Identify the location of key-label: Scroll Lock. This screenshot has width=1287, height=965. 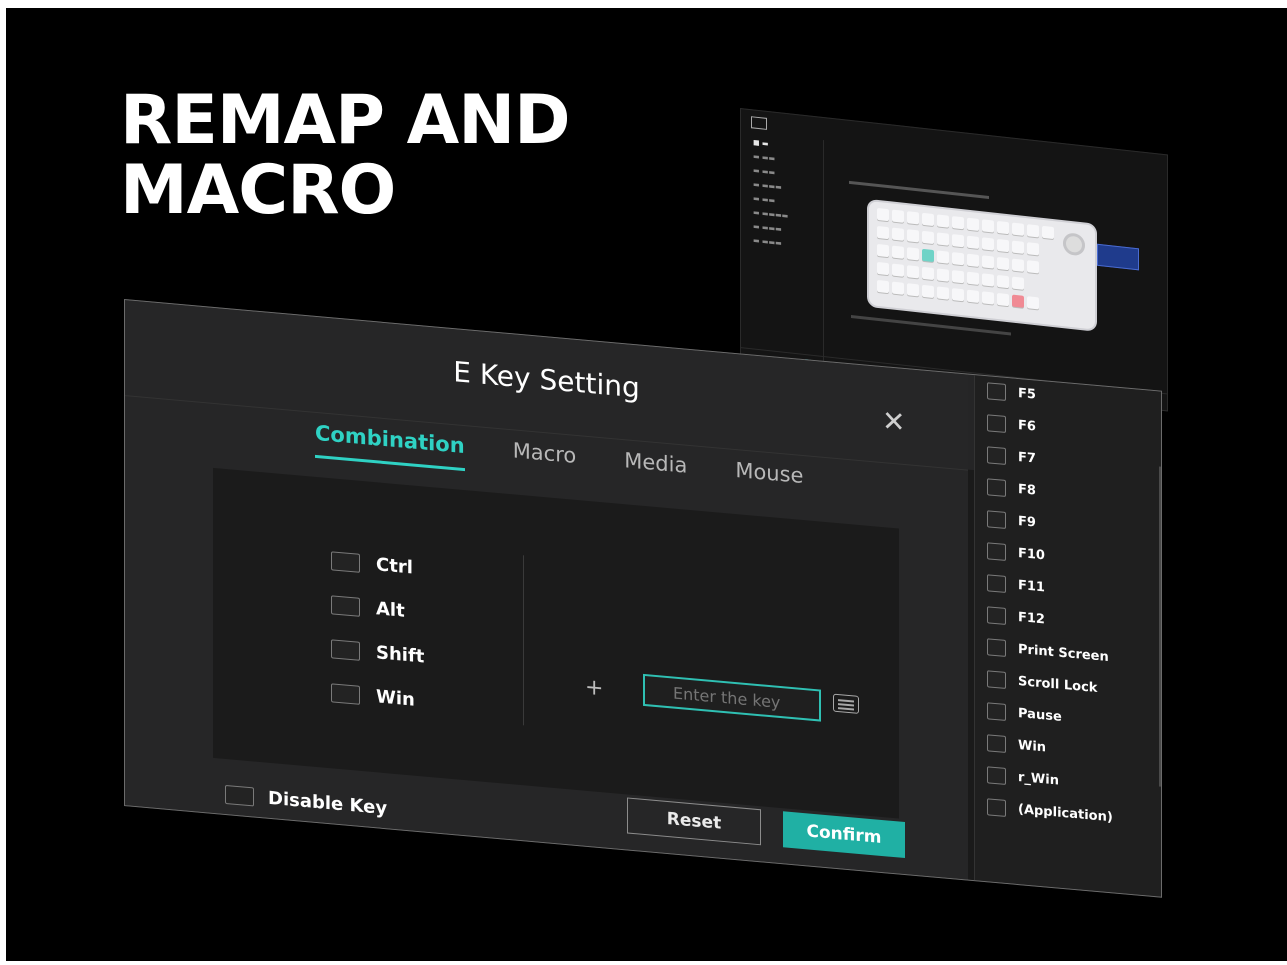
(1058, 685).